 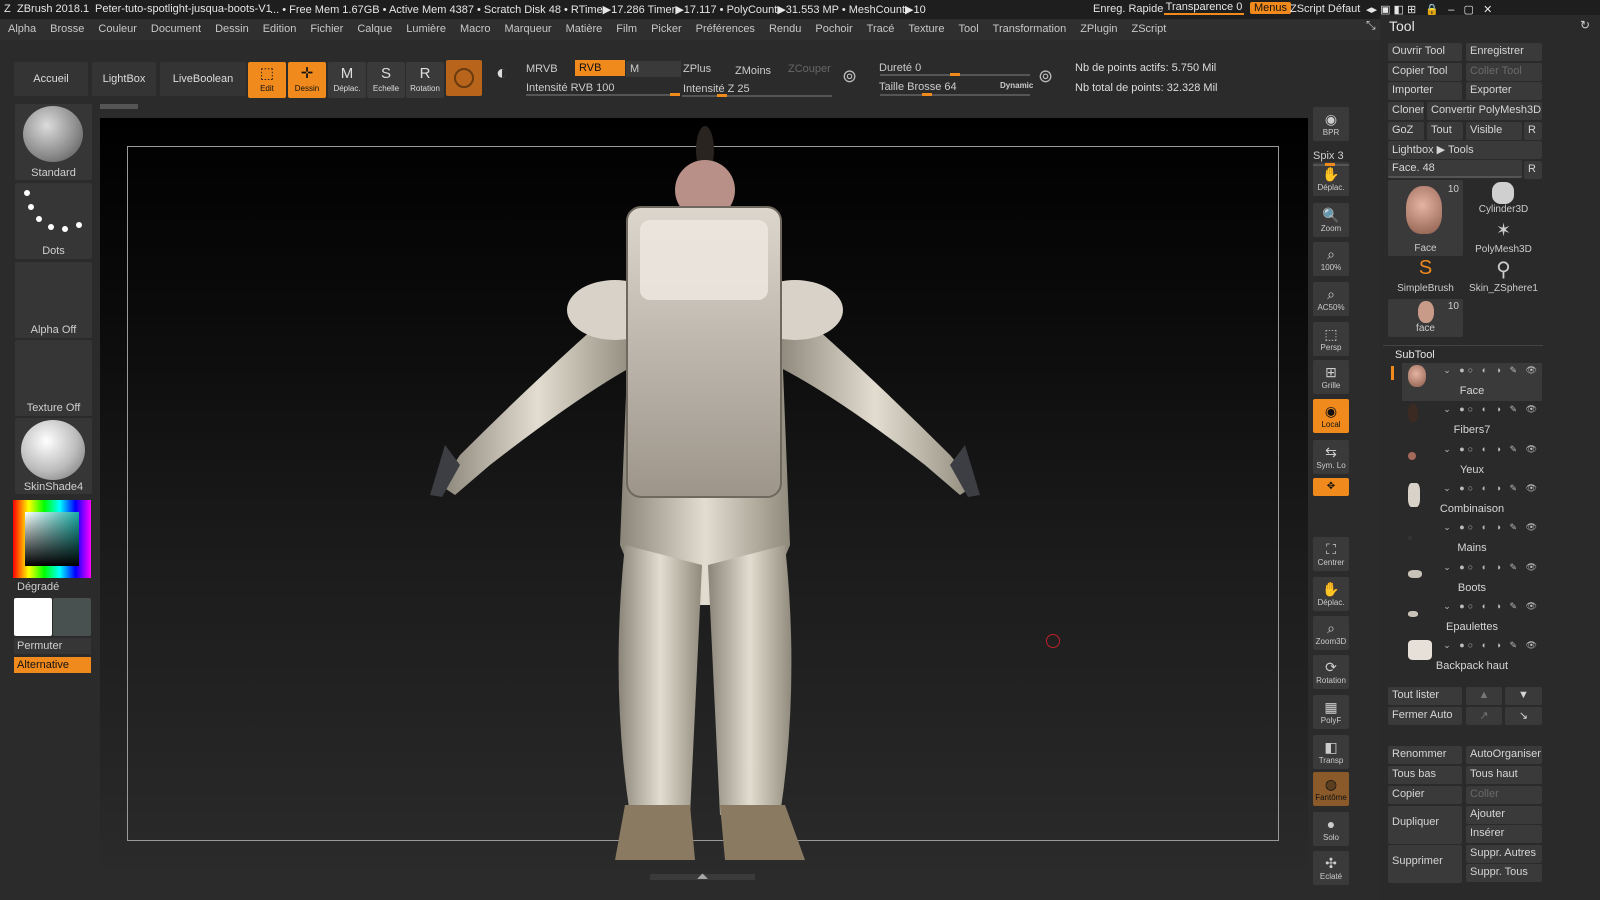 What do you see at coordinates (1331, 672) in the screenshot?
I see `rotate3d-button: ⟳ Rotation` at bounding box center [1331, 672].